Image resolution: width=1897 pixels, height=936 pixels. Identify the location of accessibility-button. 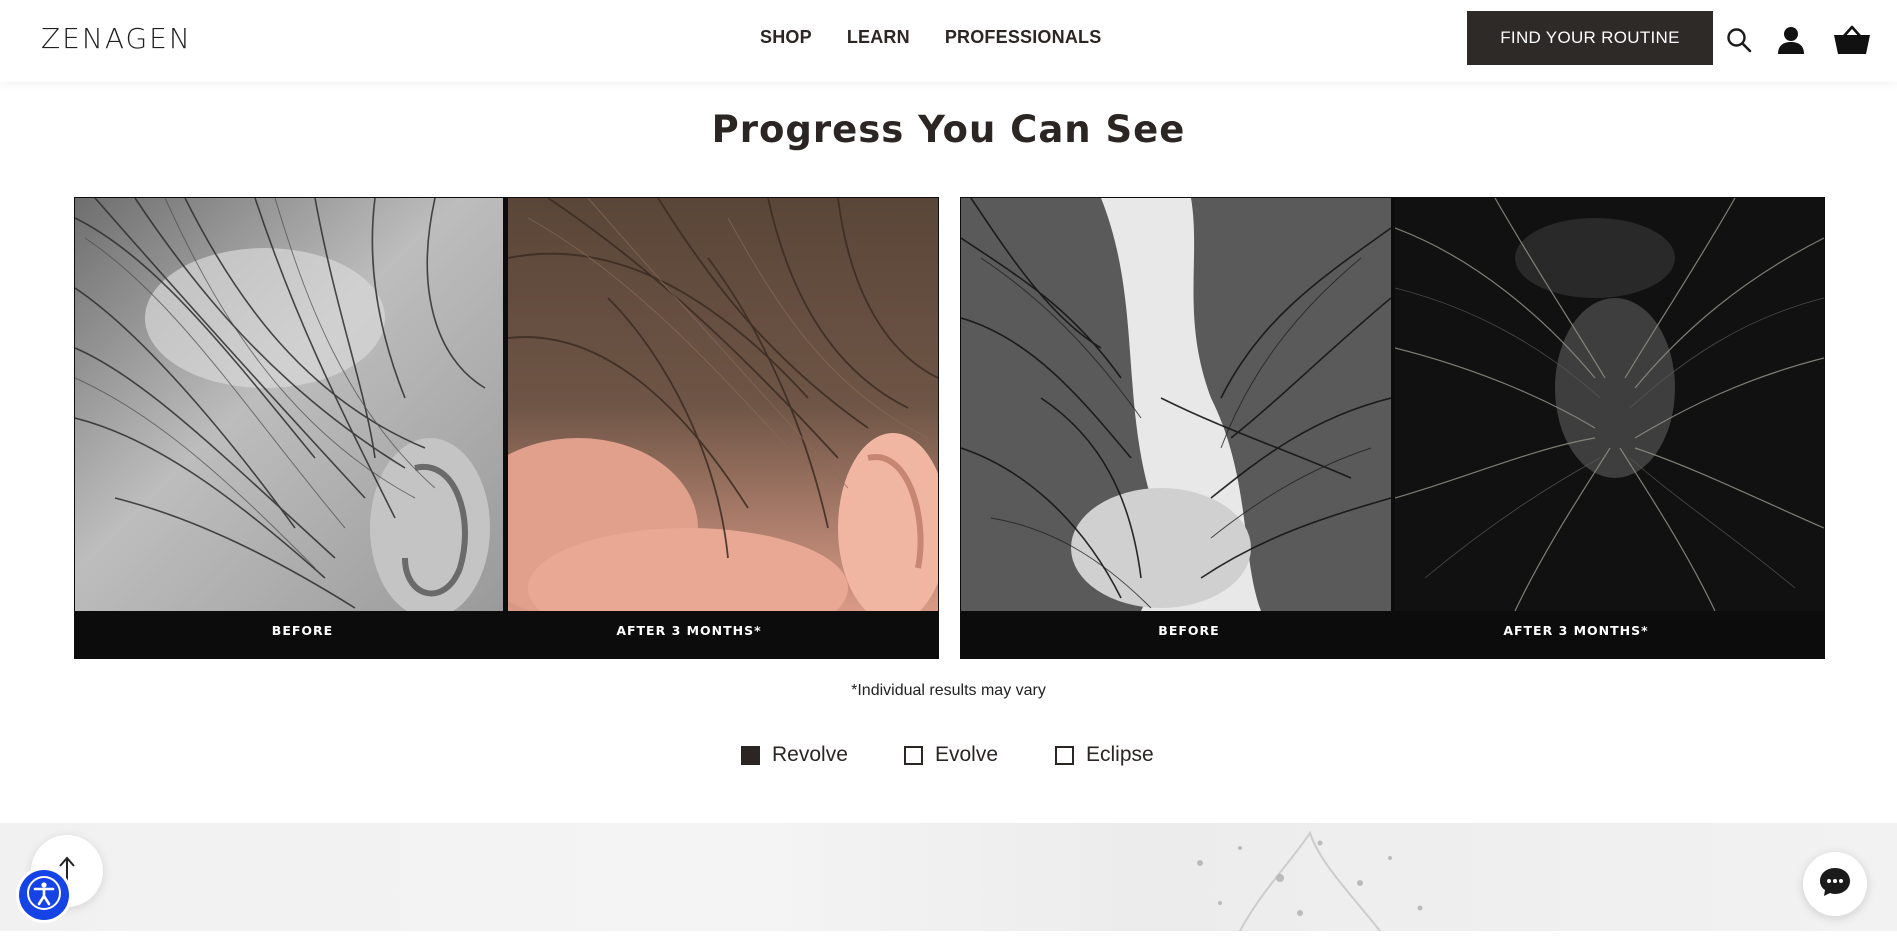
(44, 895).